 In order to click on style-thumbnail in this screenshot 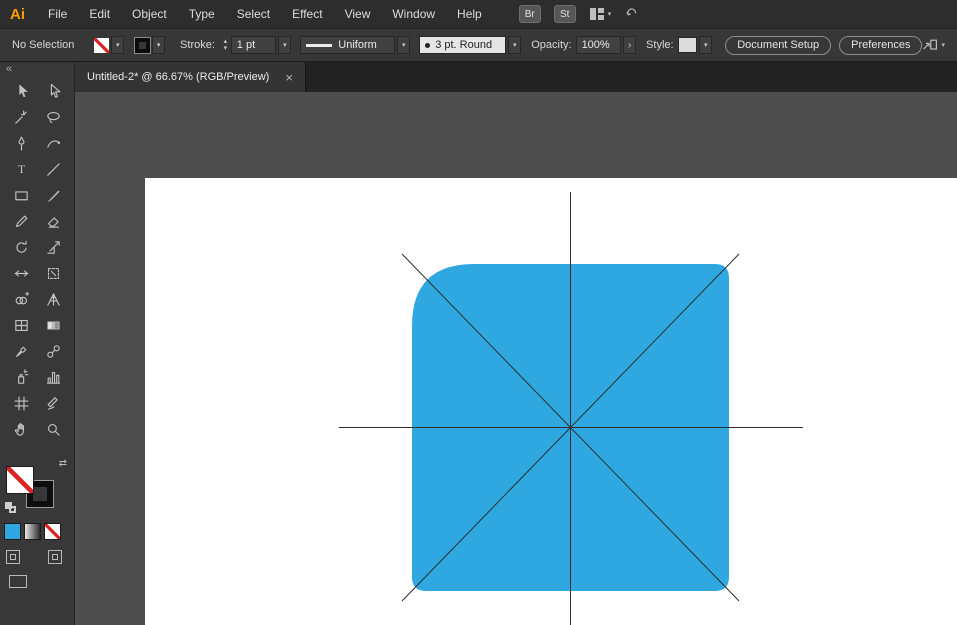, I will do `click(687, 45)`.